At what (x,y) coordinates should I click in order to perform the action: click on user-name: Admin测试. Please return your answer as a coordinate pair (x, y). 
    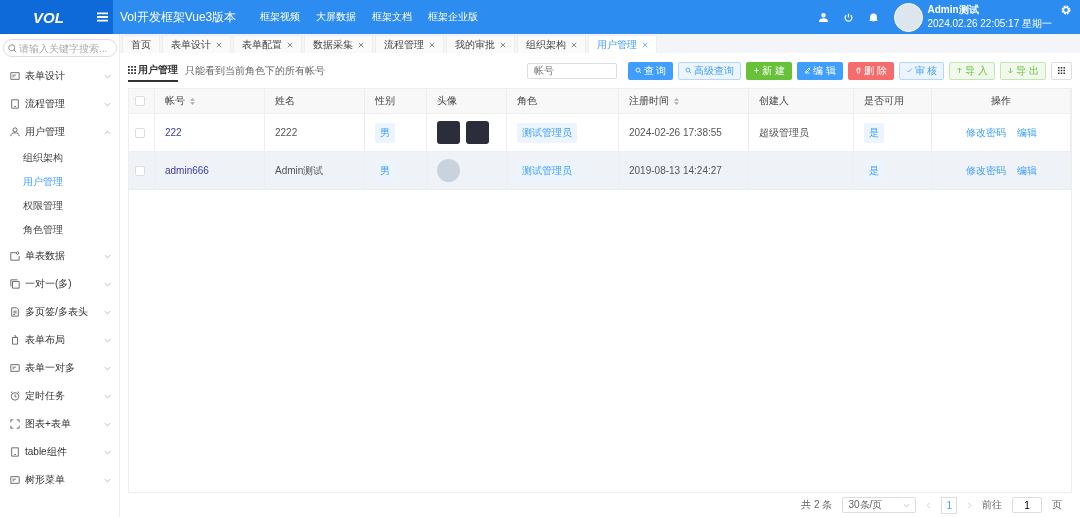
    Looking at the image, I should click on (953, 10).